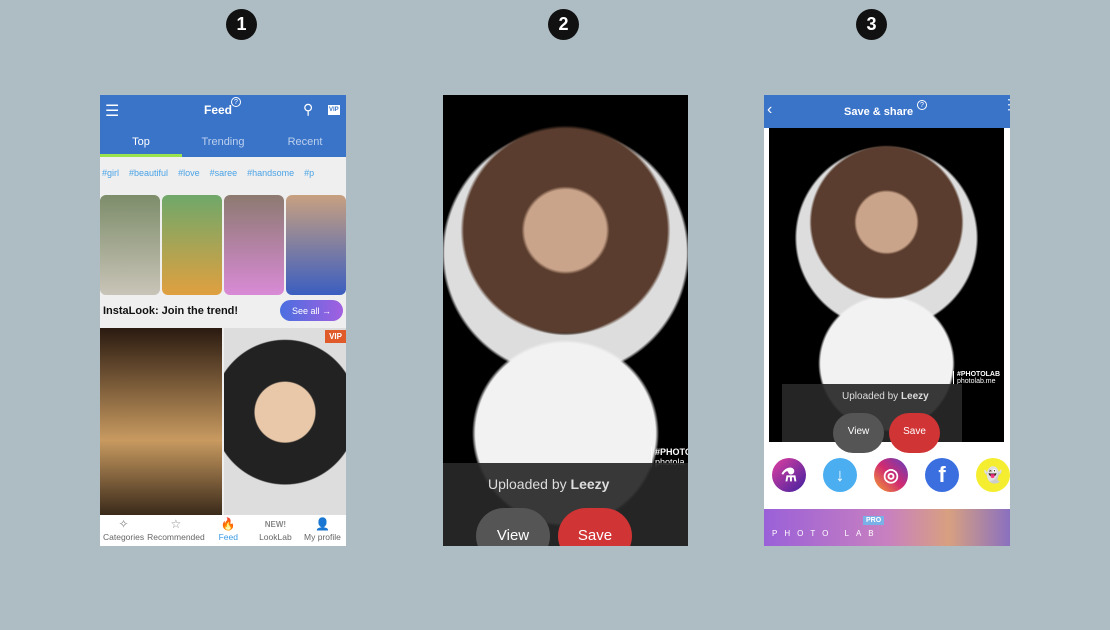 The height and width of the screenshot is (630, 1110). I want to click on feed-card: VIP, so click(285, 421).